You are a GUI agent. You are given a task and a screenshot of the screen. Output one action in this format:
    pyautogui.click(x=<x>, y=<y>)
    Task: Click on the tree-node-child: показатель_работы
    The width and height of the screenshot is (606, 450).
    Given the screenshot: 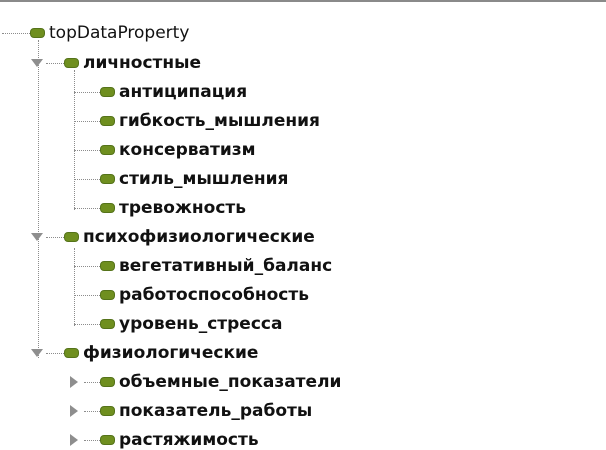 What is the action you would take?
    pyautogui.click(x=206, y=411)
    